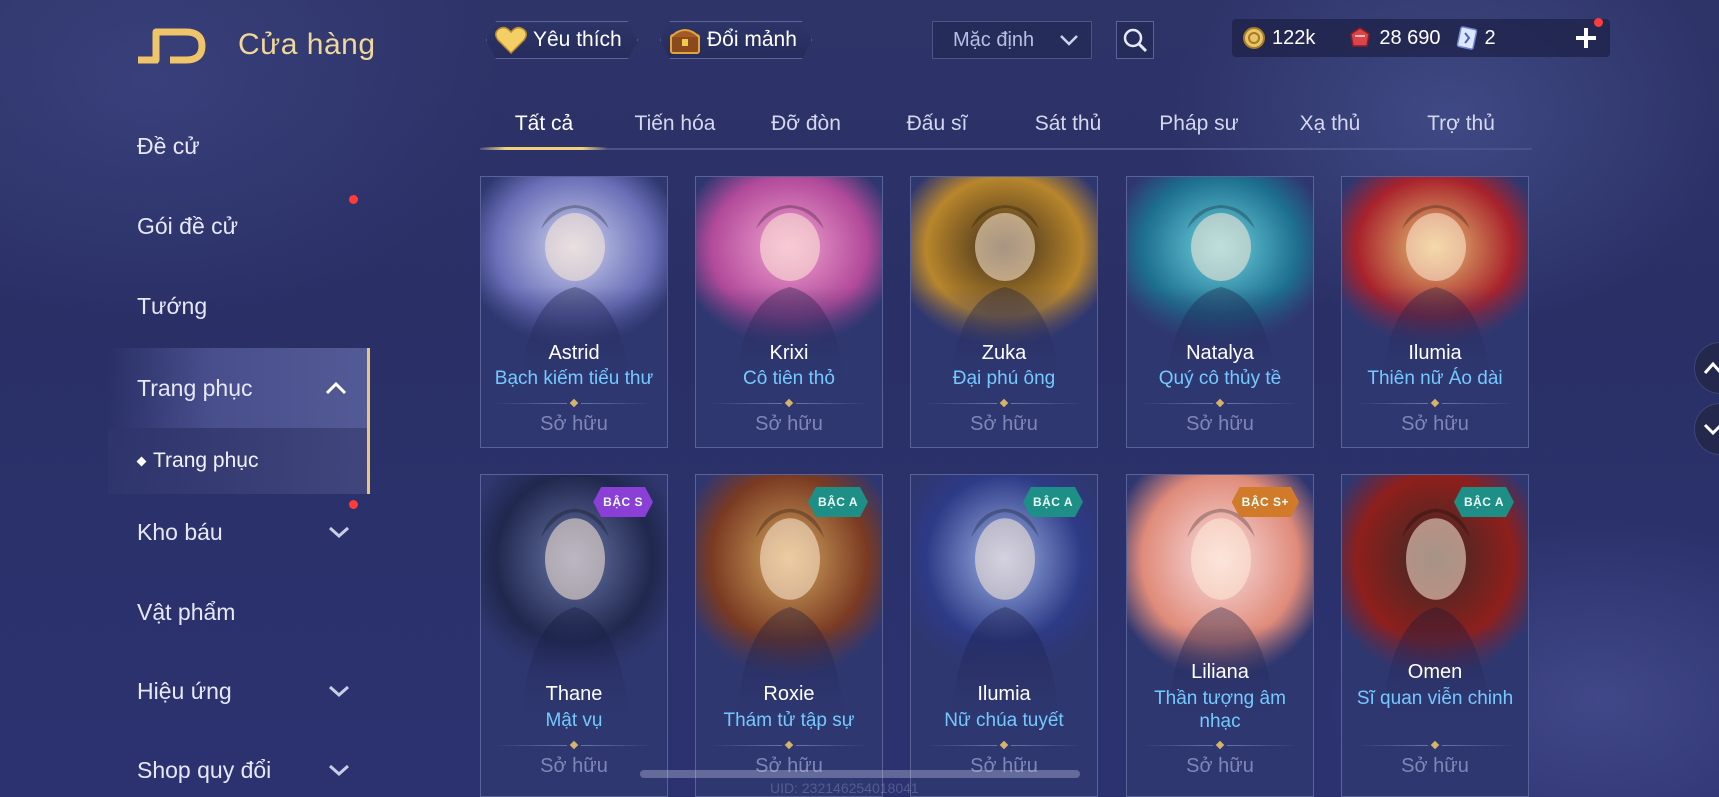 The image size is (1719, 797). Describe the element at coordinates (1220, 378) in the screenshot. I see `skin-name: Quý cô thủy tề` at that location.